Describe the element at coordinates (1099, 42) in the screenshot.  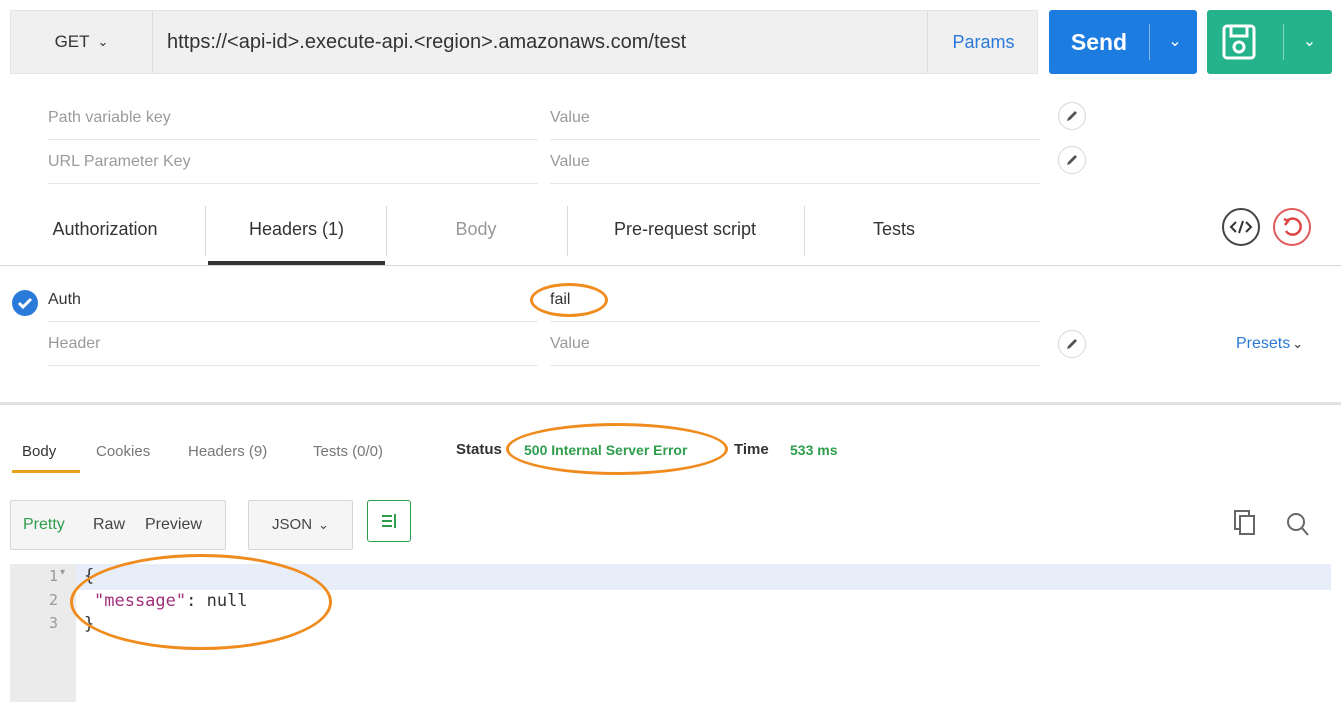
I see `send-label: Send` at that location.